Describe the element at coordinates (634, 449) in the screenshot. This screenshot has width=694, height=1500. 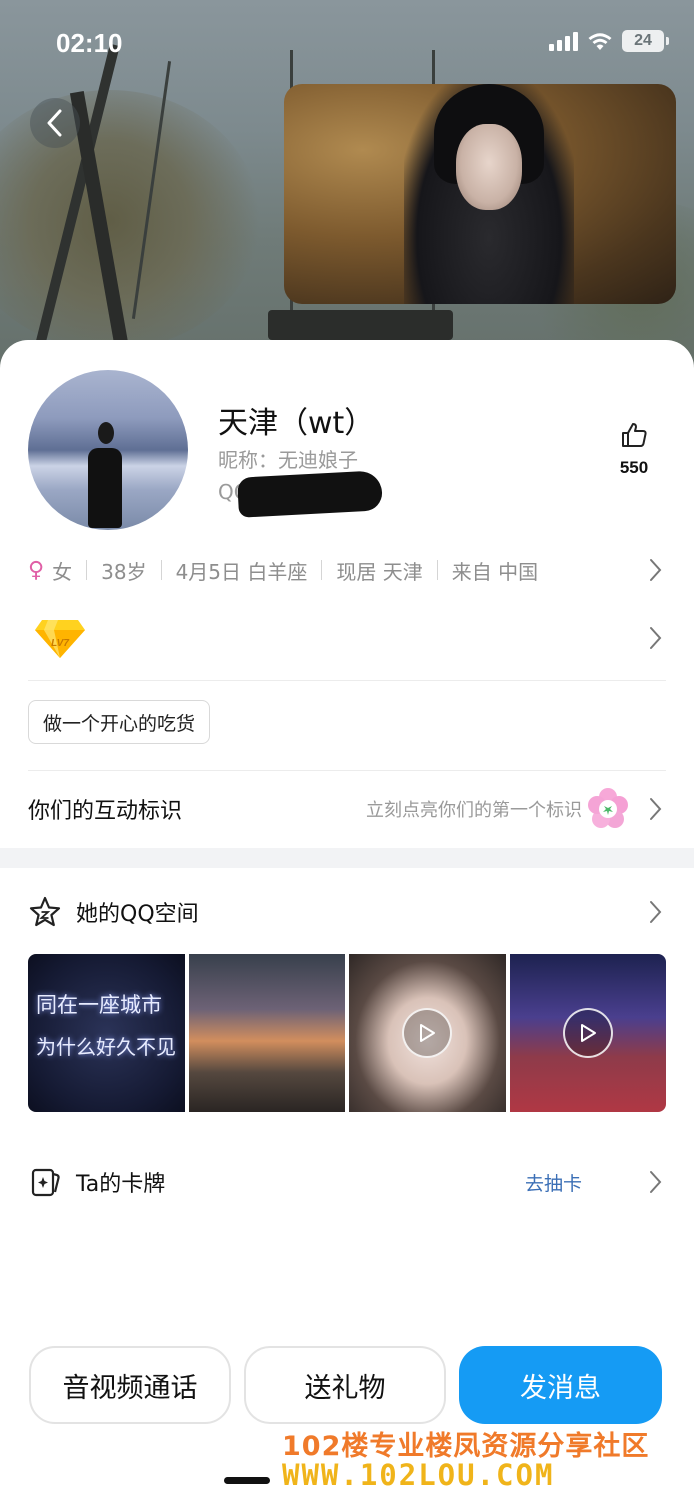
I see `like-button: 550` at that location.